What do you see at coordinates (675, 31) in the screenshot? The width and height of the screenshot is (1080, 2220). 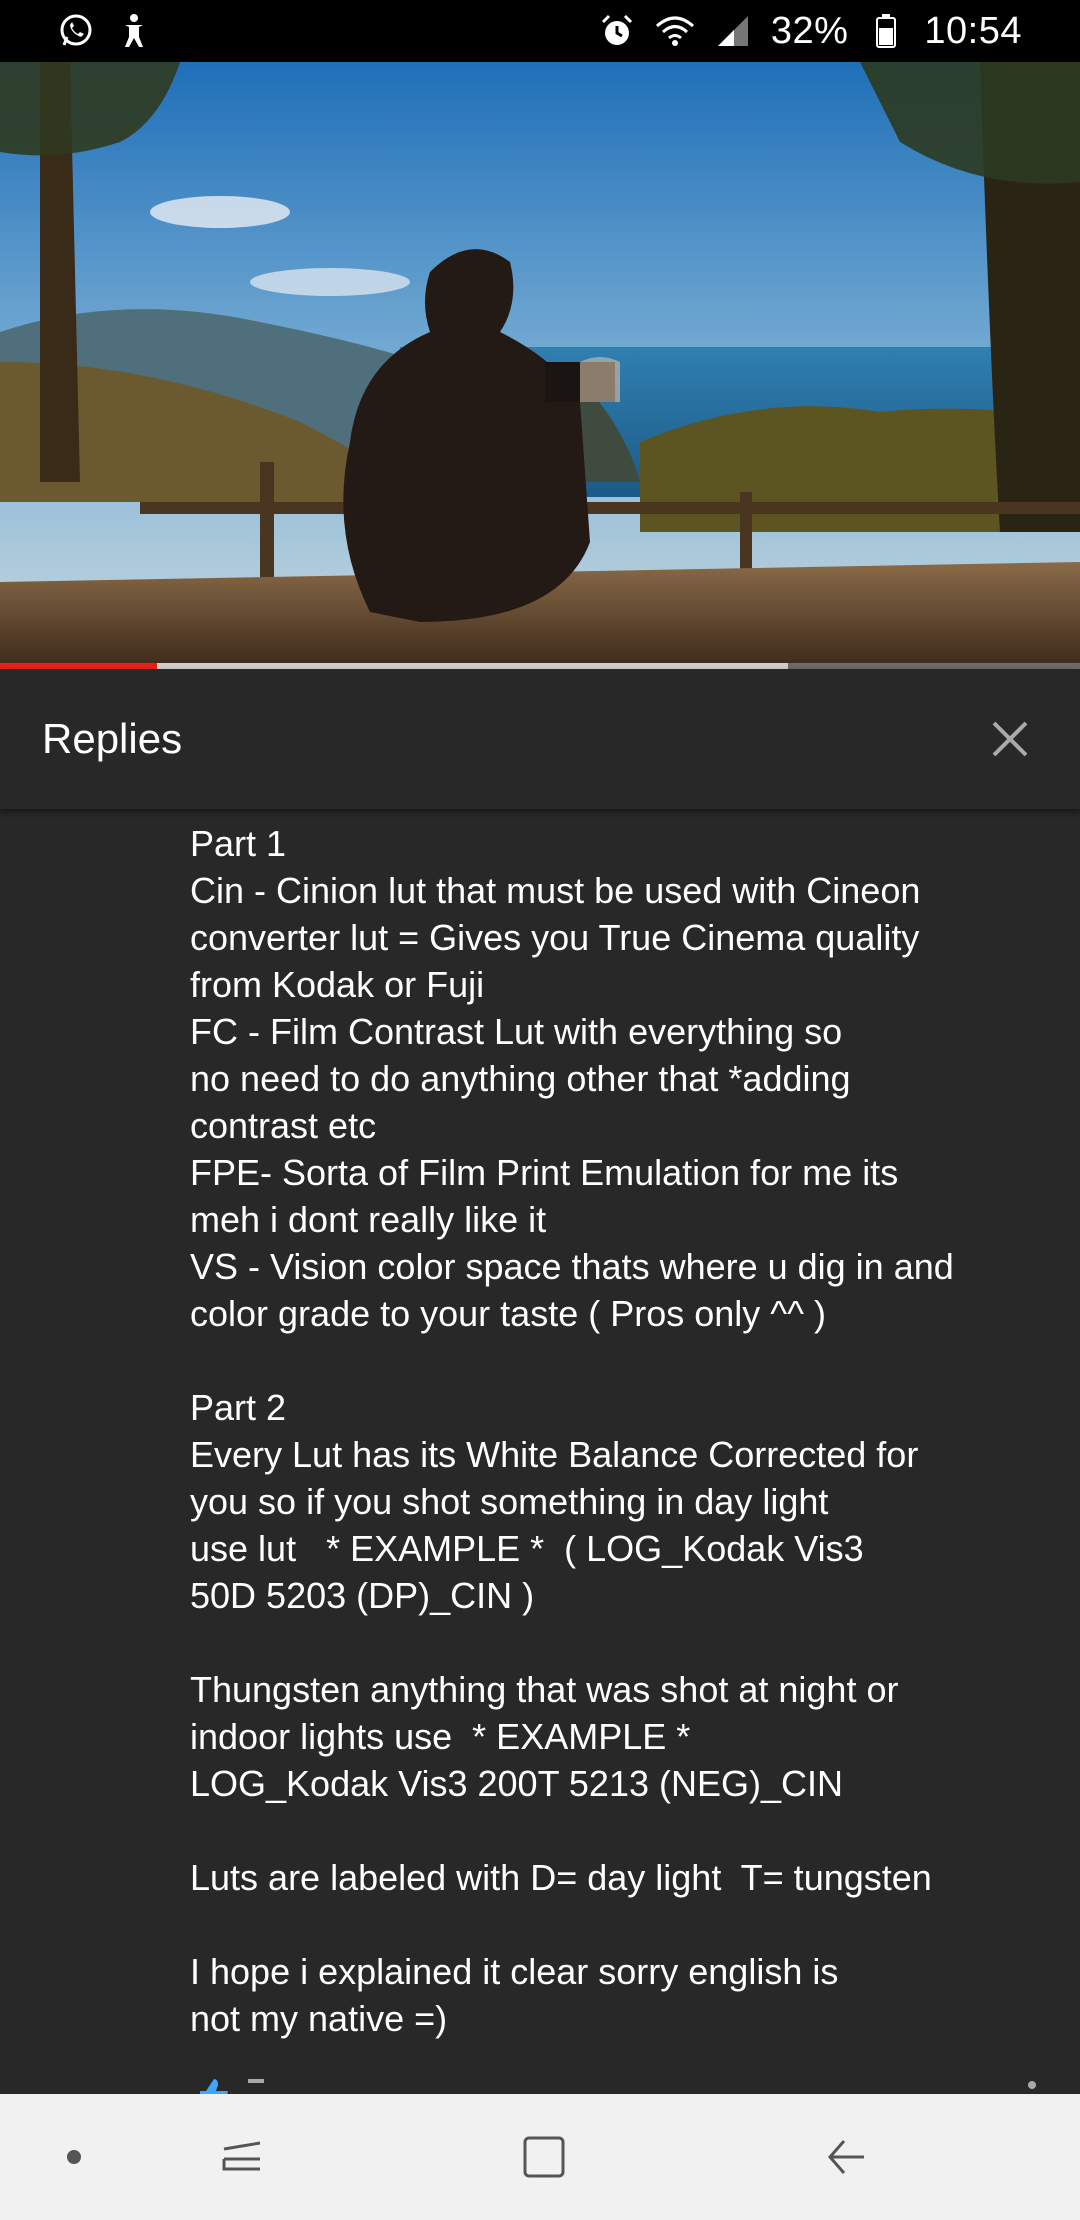 I see `wifi-icon` at bounding box center [675, 31].